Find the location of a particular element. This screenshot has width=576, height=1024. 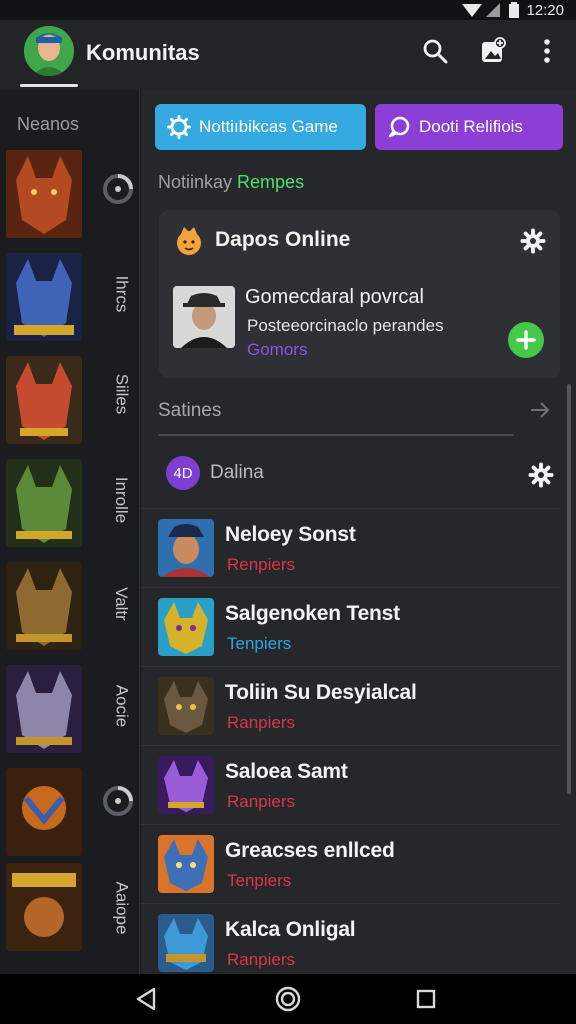

plus-icon is located at coordinates (526, 340).